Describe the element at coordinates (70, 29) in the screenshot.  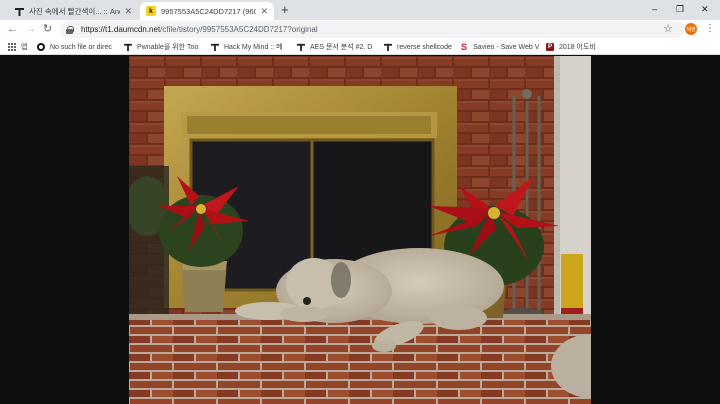
I see `lock-icon` at that location.